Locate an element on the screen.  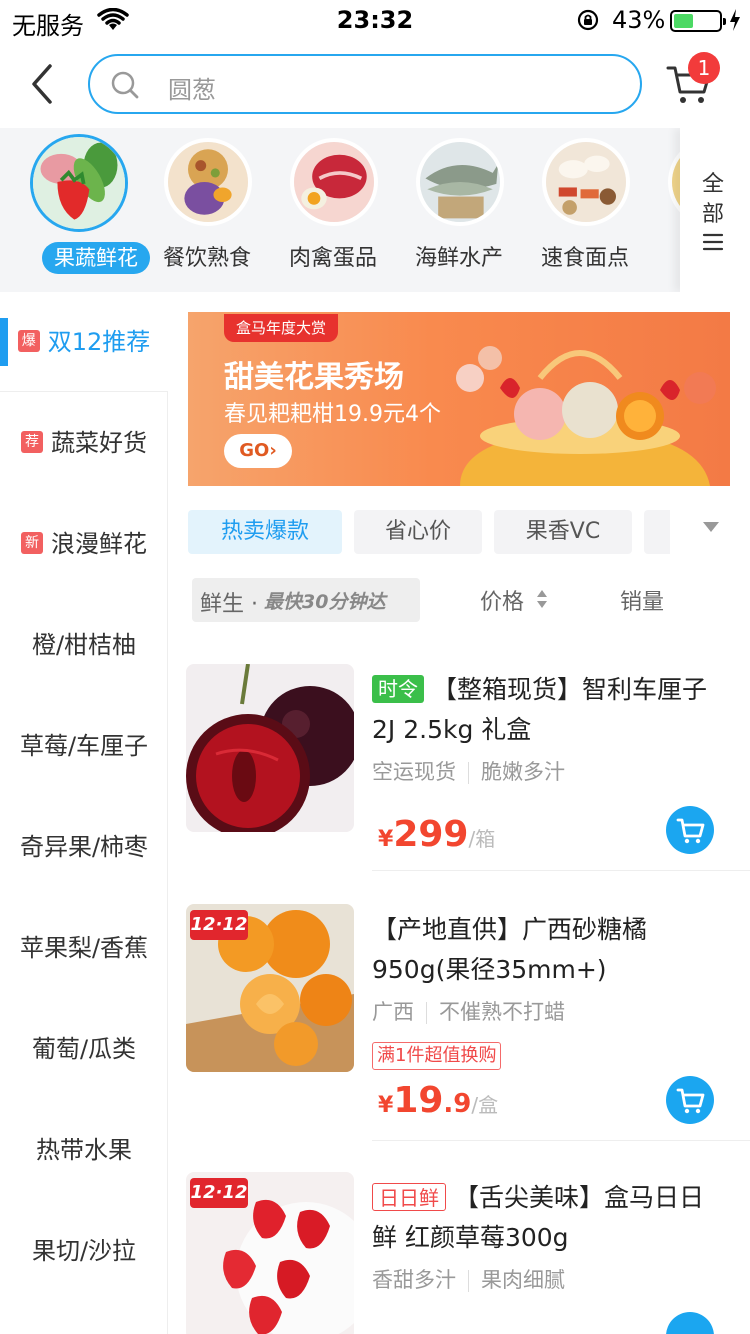
tab-more is located at coordinates (657, 532).